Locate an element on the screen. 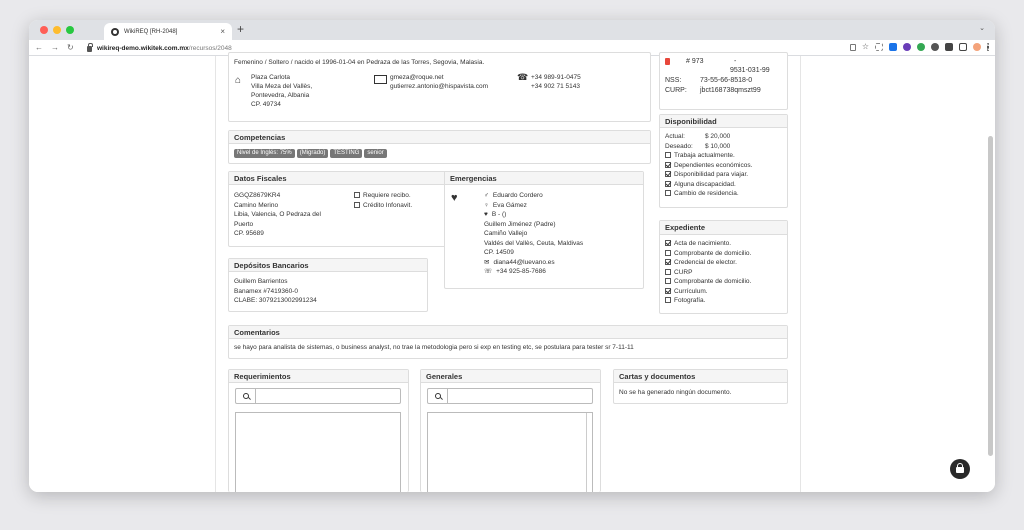 Image resolution: width=1024 pixels, height=530 pixels. profile-phones: +34 989-91-0475 +34 902 71 5143 is located at coordinates (556, 82).